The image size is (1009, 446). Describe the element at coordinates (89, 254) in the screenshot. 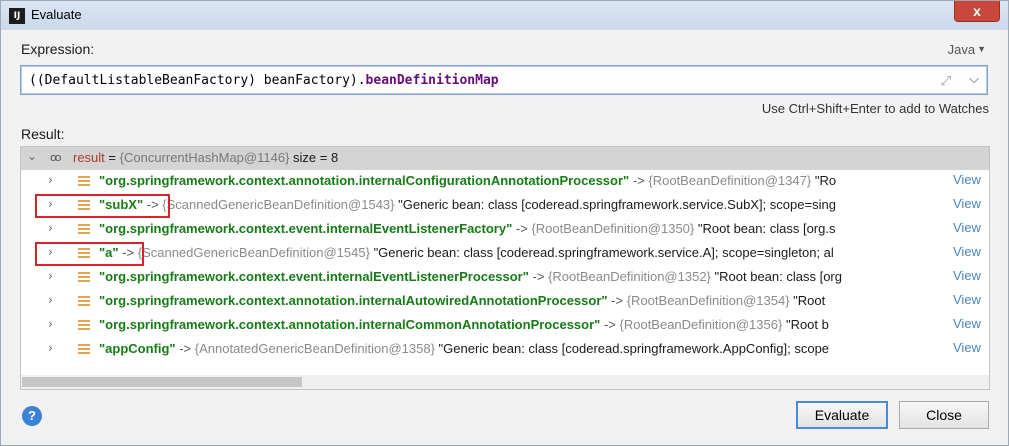

I see `highlight-box-a` at that location.